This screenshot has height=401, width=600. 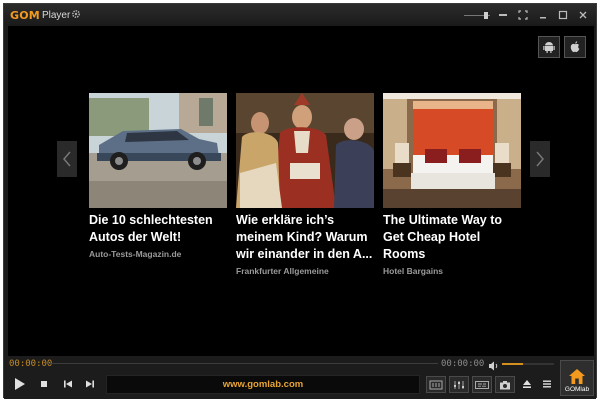 I want to click on carousel-prev-button, so click(x=67, y=159).